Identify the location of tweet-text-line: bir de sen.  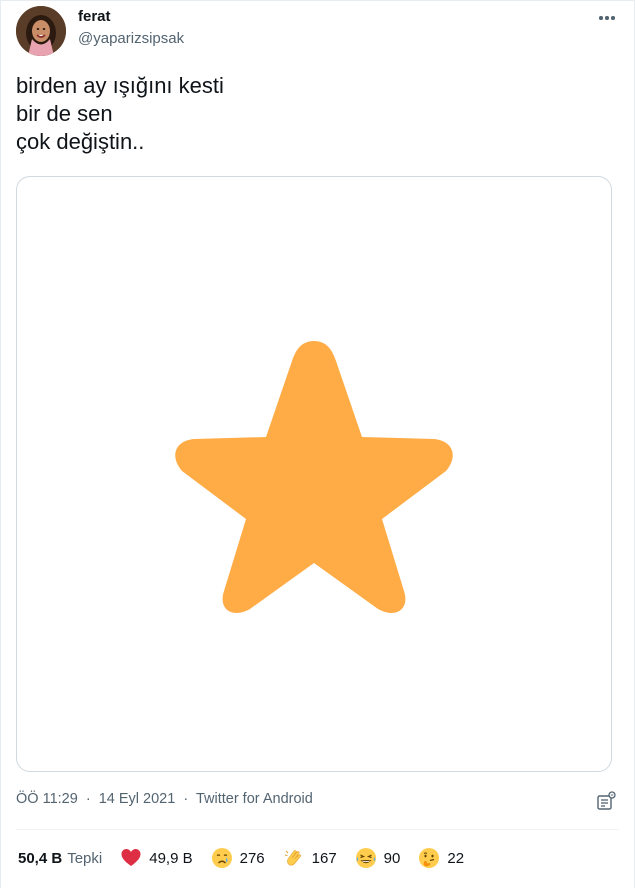
(64, 113).